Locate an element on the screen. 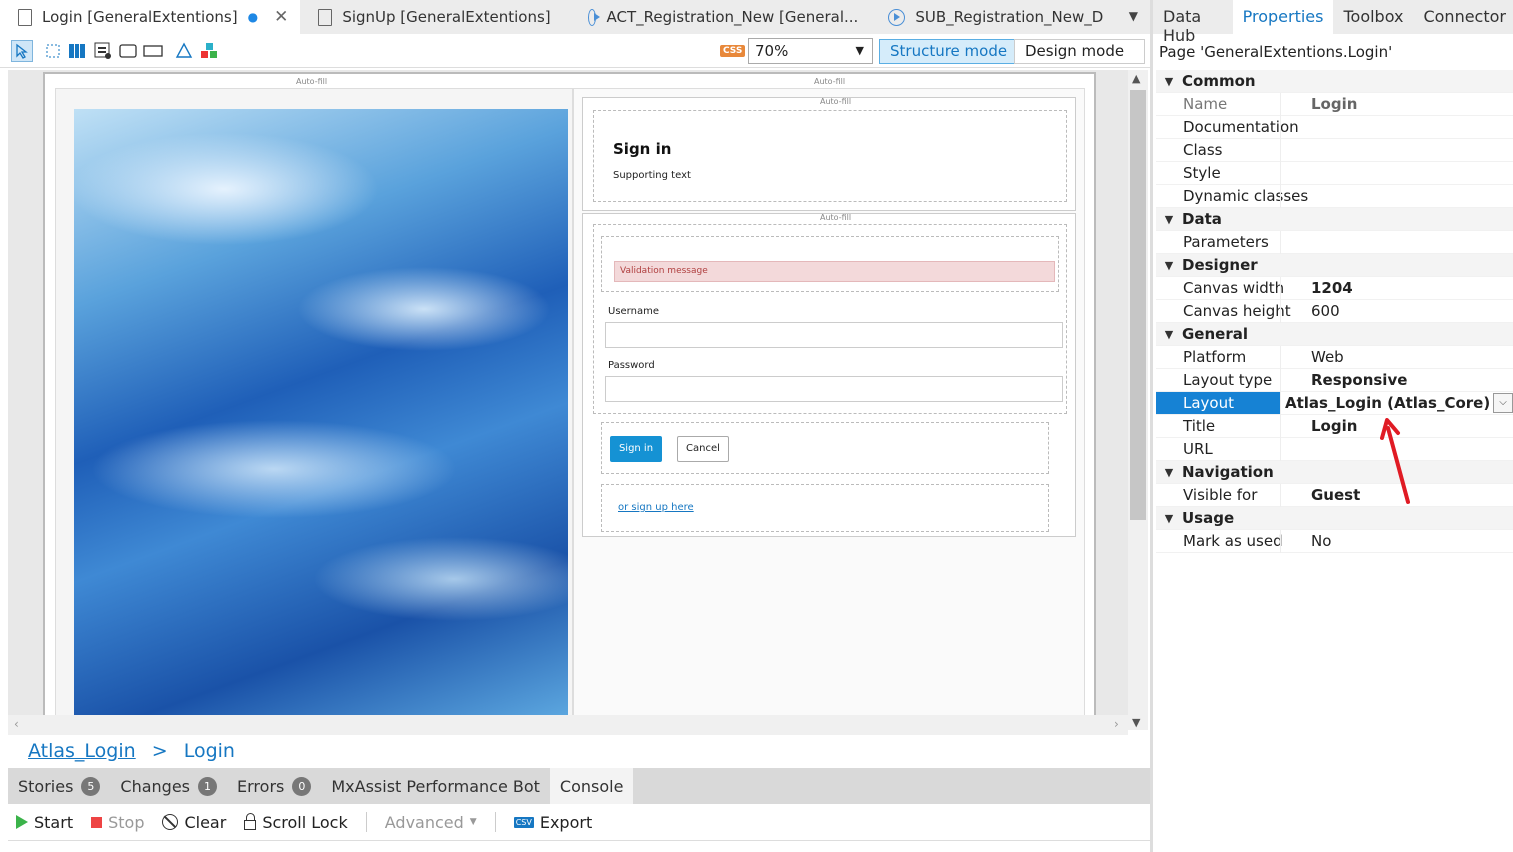  tab-console: Console is located at coordinates (591, 786).